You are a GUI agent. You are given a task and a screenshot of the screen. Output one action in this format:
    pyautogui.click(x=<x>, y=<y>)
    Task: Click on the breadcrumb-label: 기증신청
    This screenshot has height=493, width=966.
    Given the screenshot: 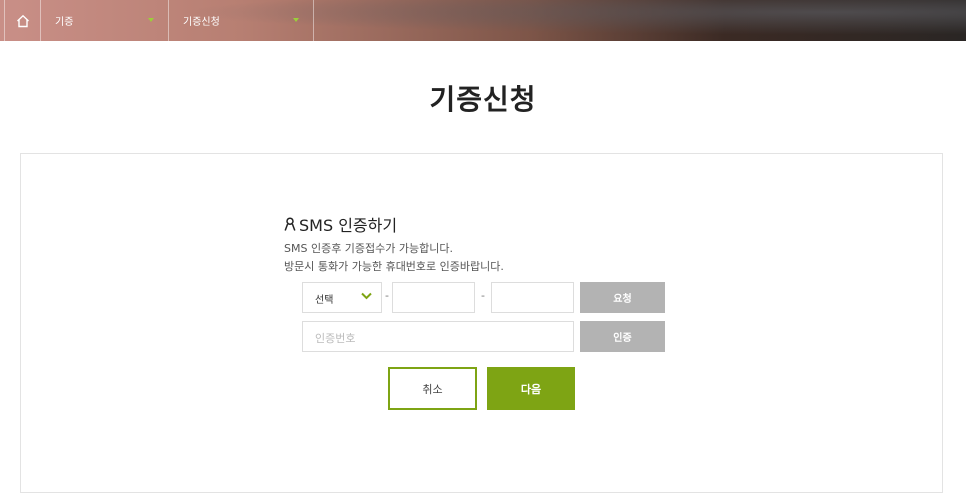 What is the action you would take?
    pyautogui.click(x=201, y=22)
    